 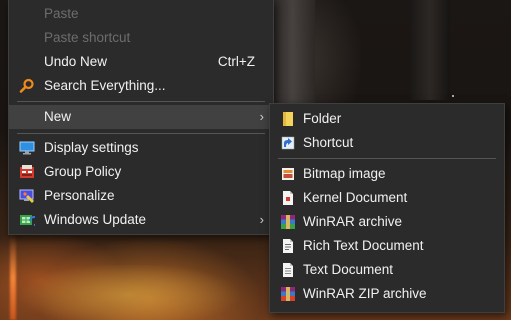 I want to click on menu-item-new: New ›, so click(x=141, y=117).